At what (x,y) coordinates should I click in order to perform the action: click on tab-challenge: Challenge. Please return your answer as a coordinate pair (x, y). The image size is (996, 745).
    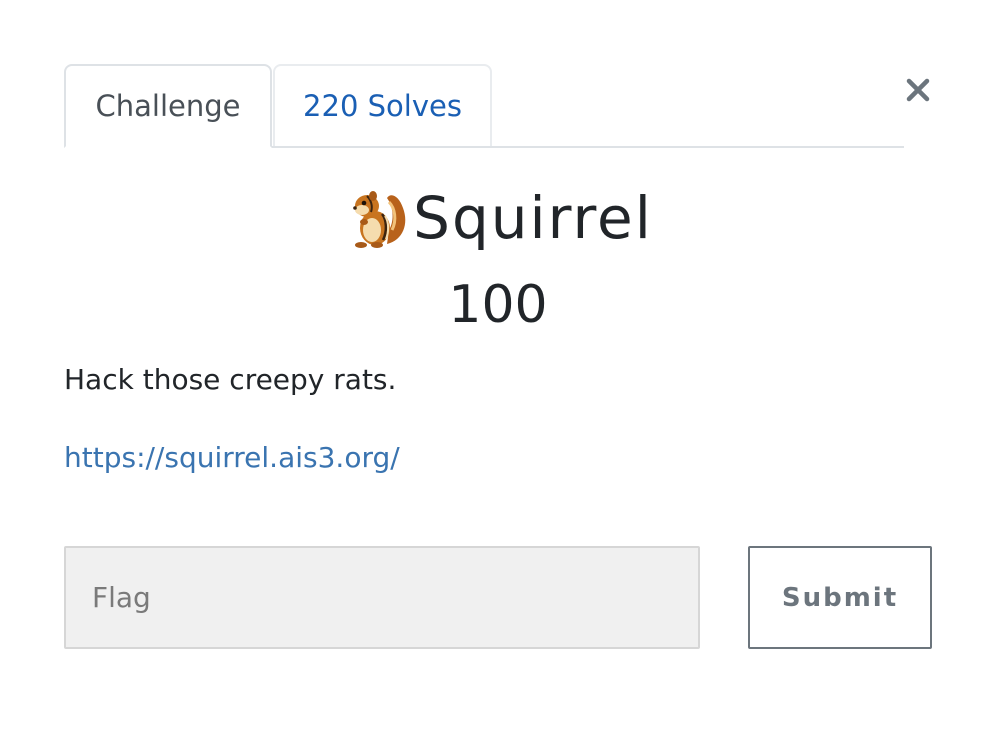
    Looking at the image, I should click on (168, 106).